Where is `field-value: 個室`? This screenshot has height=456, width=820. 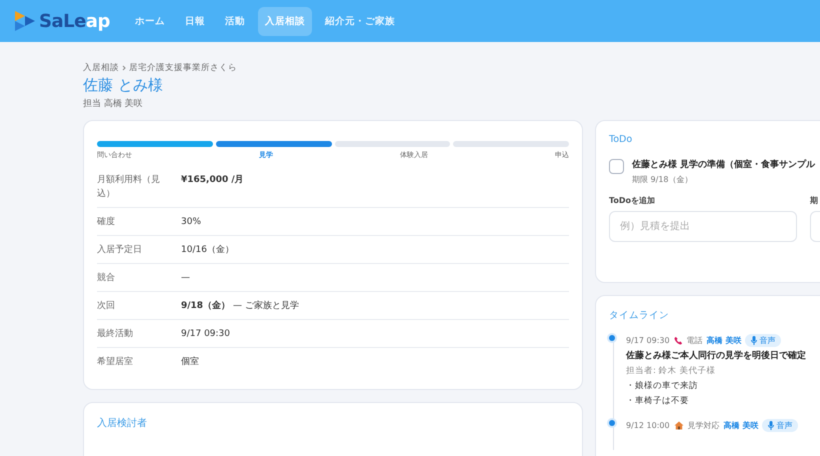
field-value: 個室 is located at coordinates (190, 362).